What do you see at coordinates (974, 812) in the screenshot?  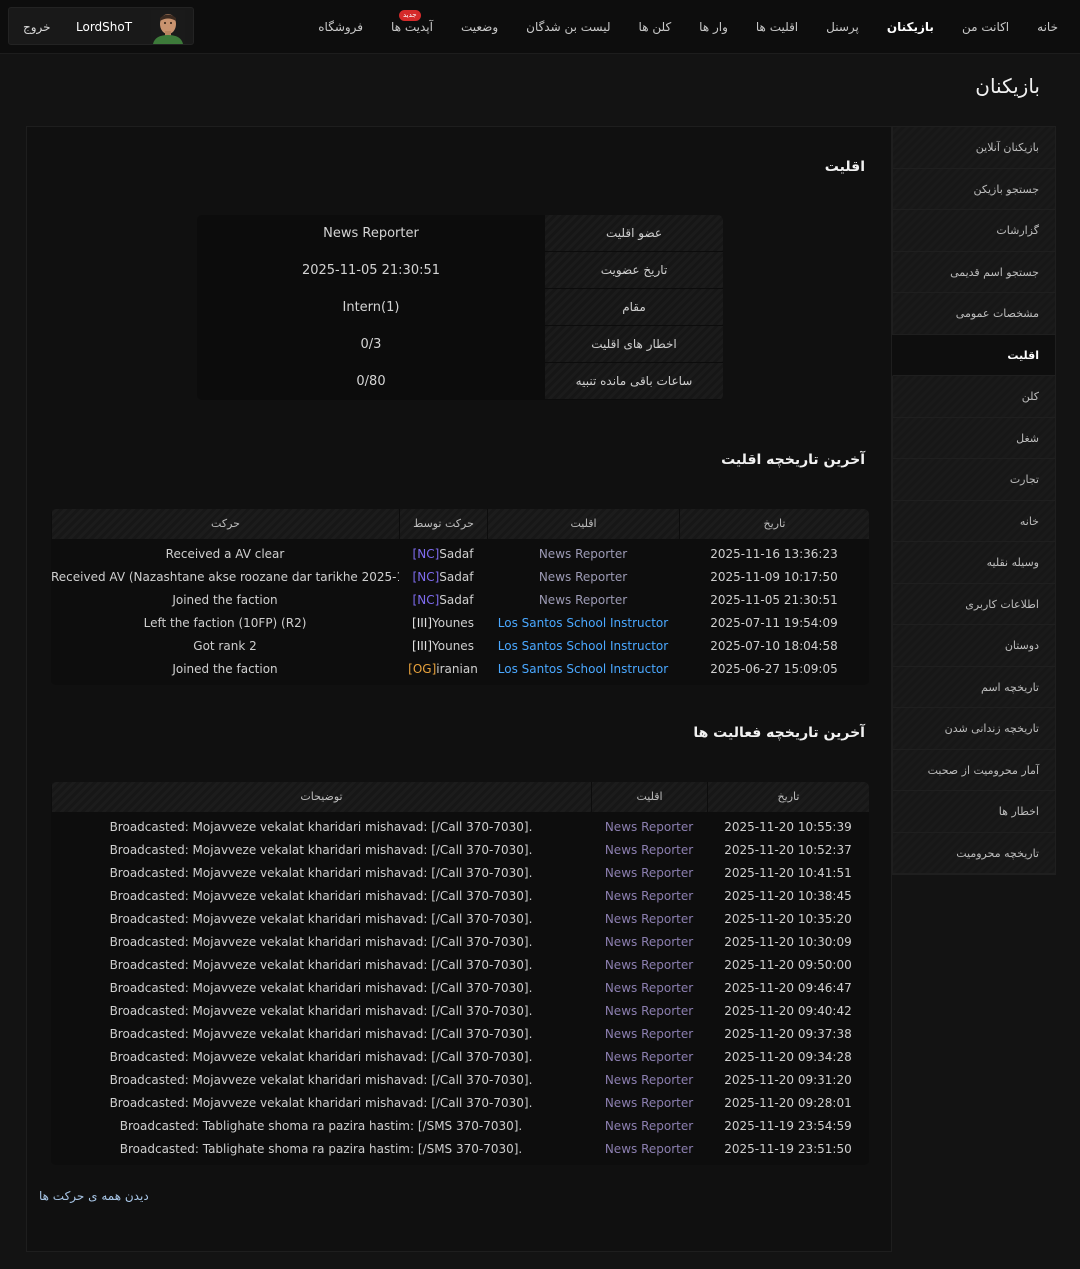 I see `sidebar-item-16: اخطار ها` at bounding box center [974, 812].